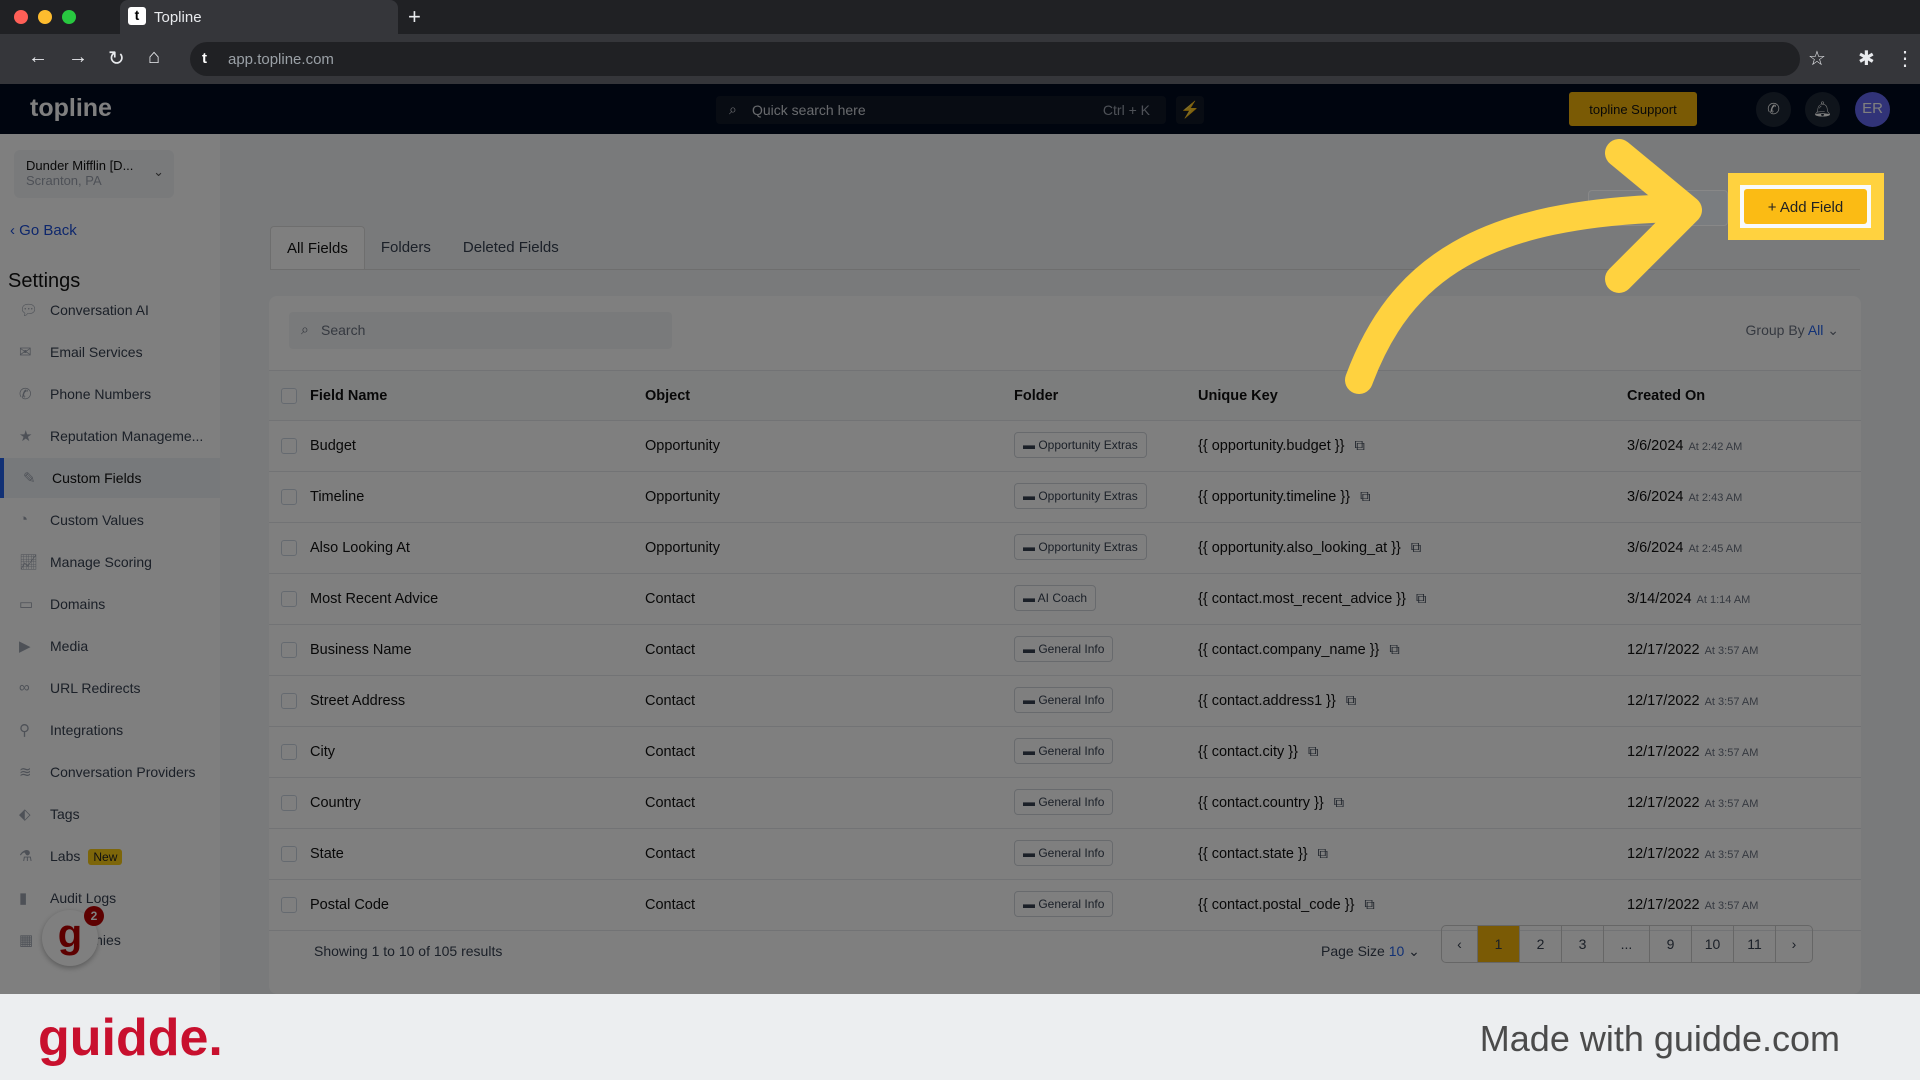  I want to click on new-tab-icon: +, so click(414, 17).